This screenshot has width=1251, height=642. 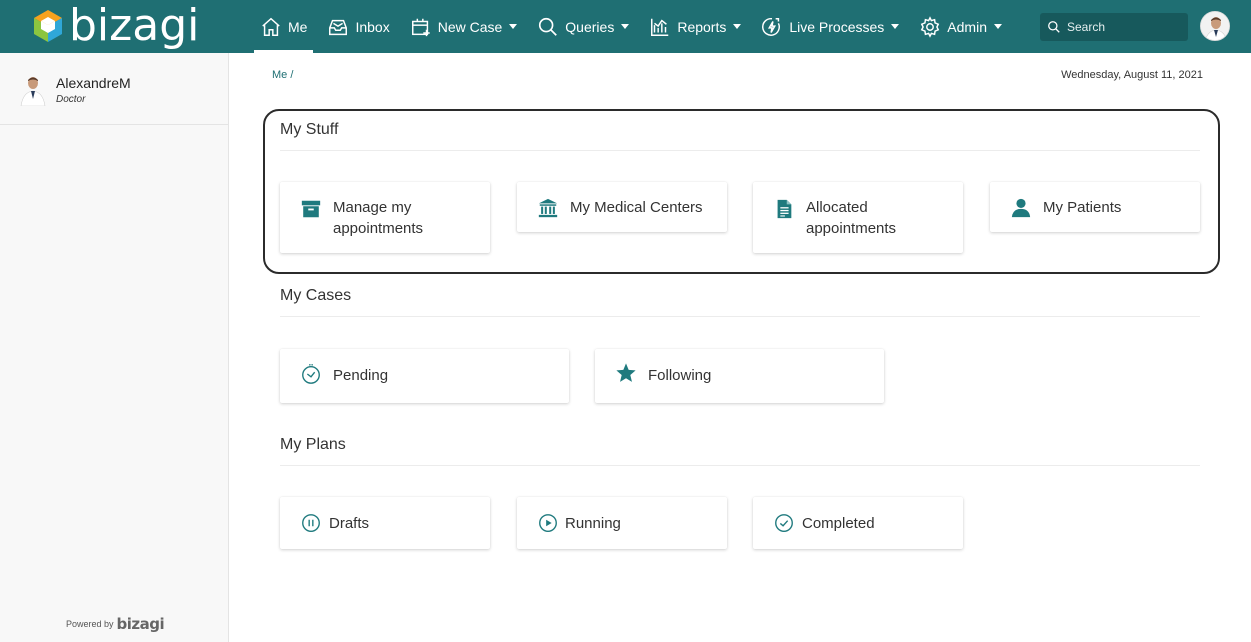 What do you see at coordinates (338, 27) in the screenshot?
I see `inbox-icon` at bounding box center [338, 27].